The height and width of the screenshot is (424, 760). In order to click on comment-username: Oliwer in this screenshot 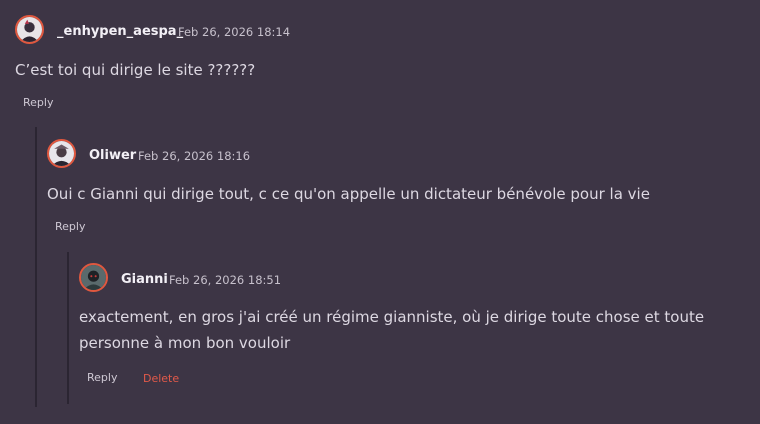, I will do `click(112, 155)`.